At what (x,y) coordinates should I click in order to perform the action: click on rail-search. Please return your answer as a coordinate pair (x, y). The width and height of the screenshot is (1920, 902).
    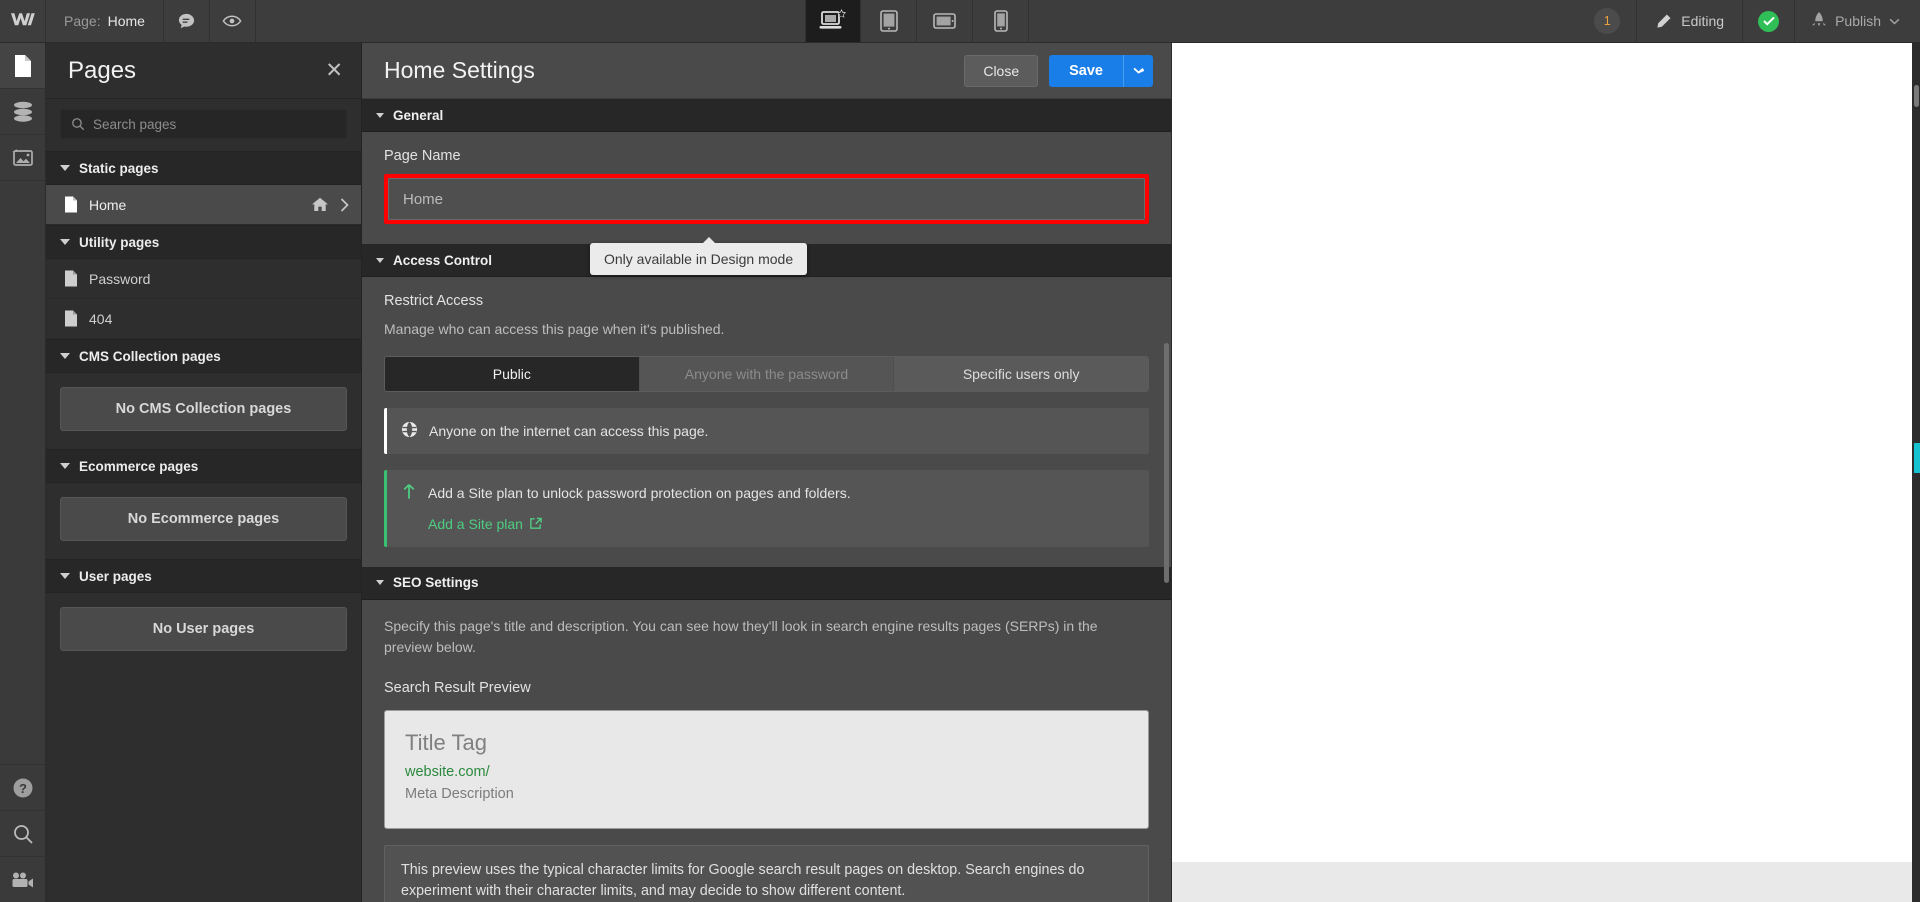
    Looking at the image, I should click on (22, 833).